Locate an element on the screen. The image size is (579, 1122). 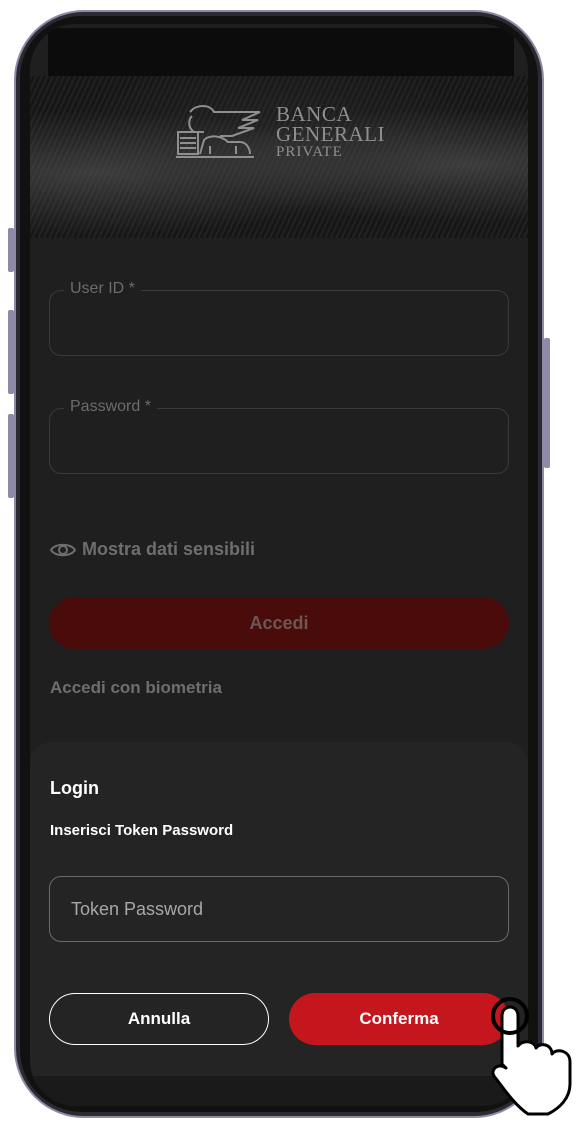
cancel-button: Annulla is located at coordinates (159, 1019).